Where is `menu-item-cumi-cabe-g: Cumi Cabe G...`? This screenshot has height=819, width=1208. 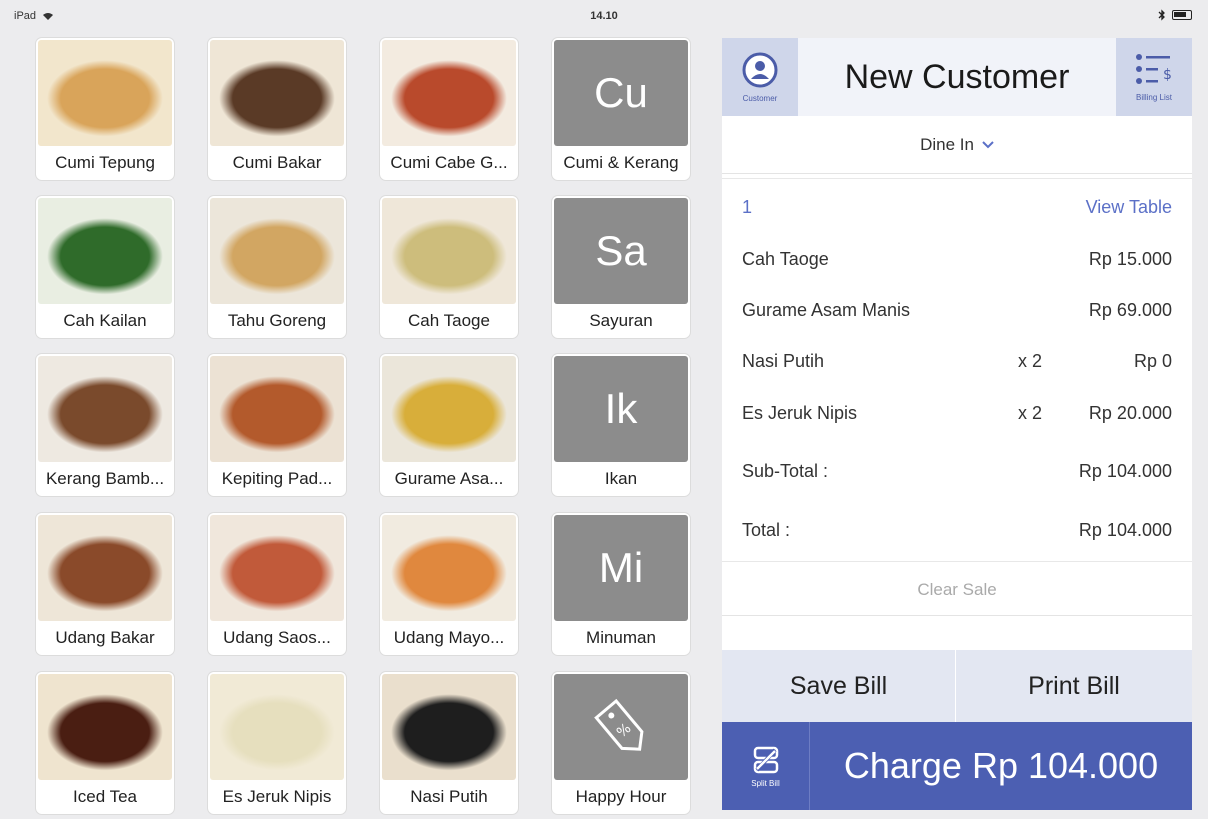
menu-item-cumi-cabe-g: Cumi Cabe G... is located at coordinates (449, 109).